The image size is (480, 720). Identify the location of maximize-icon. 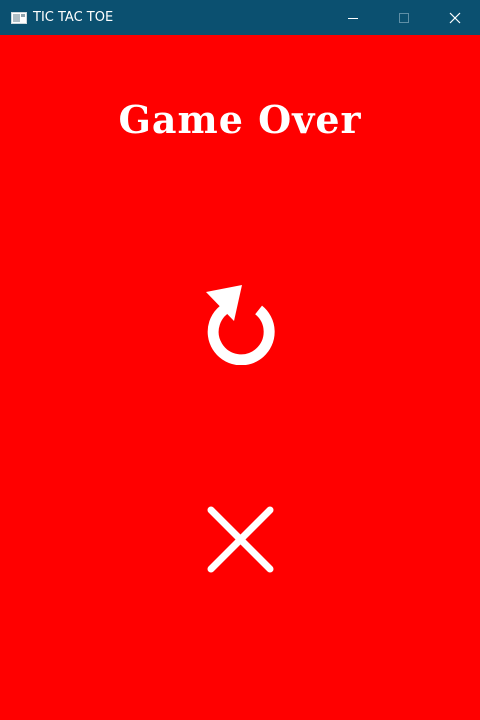
(403, 17).